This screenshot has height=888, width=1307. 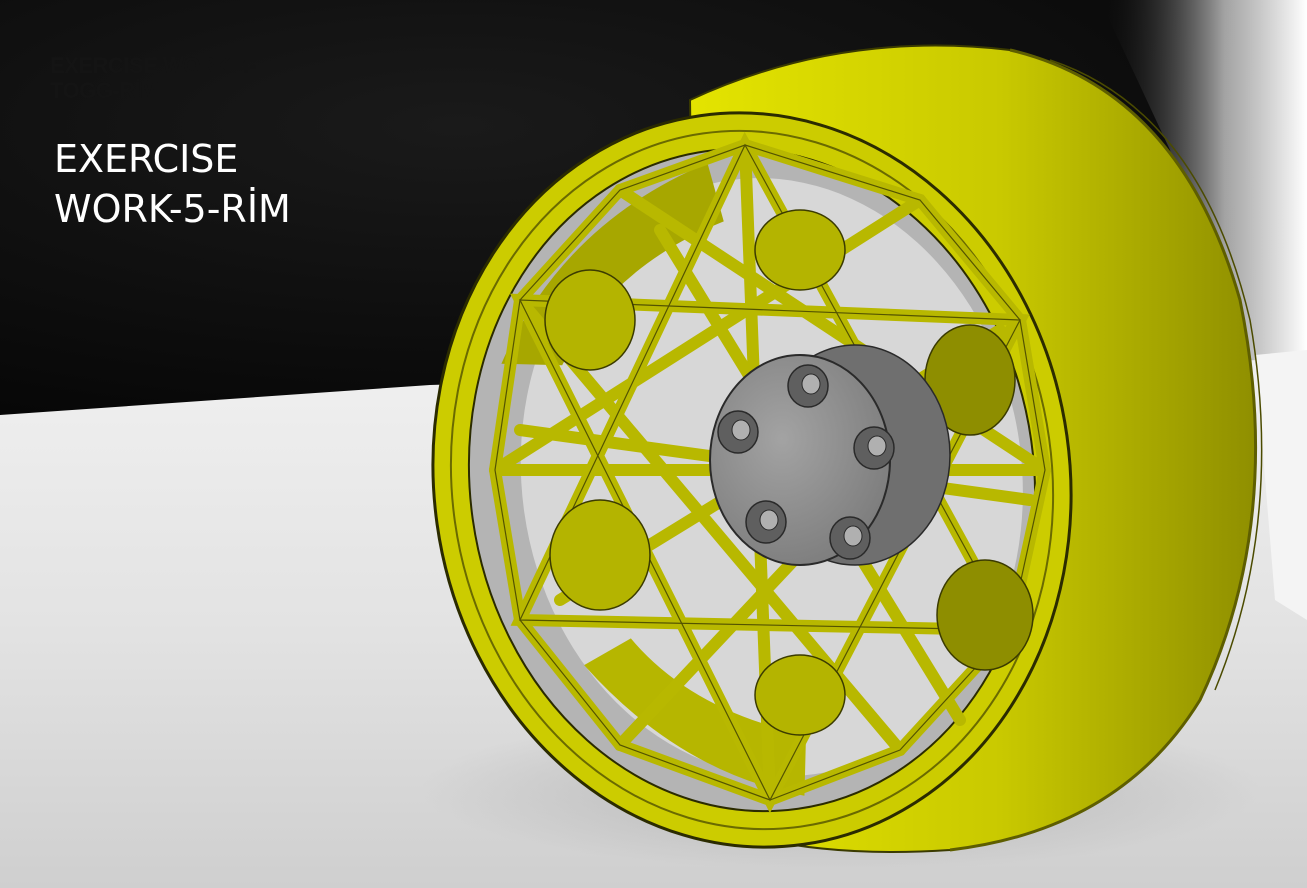 I want to click on current-title-line2: WORK-5-RİM, so click(x=172, y=209).